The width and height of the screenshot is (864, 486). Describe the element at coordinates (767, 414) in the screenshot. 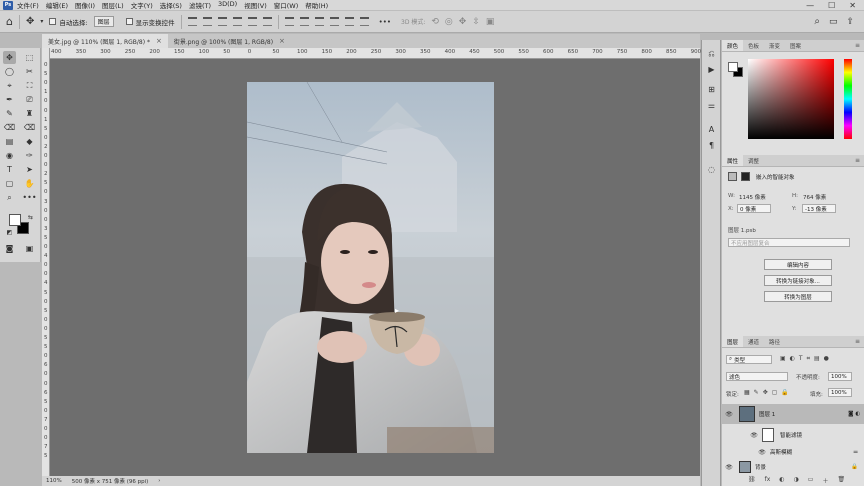

I see `layer-name: 图层 1` at that location.